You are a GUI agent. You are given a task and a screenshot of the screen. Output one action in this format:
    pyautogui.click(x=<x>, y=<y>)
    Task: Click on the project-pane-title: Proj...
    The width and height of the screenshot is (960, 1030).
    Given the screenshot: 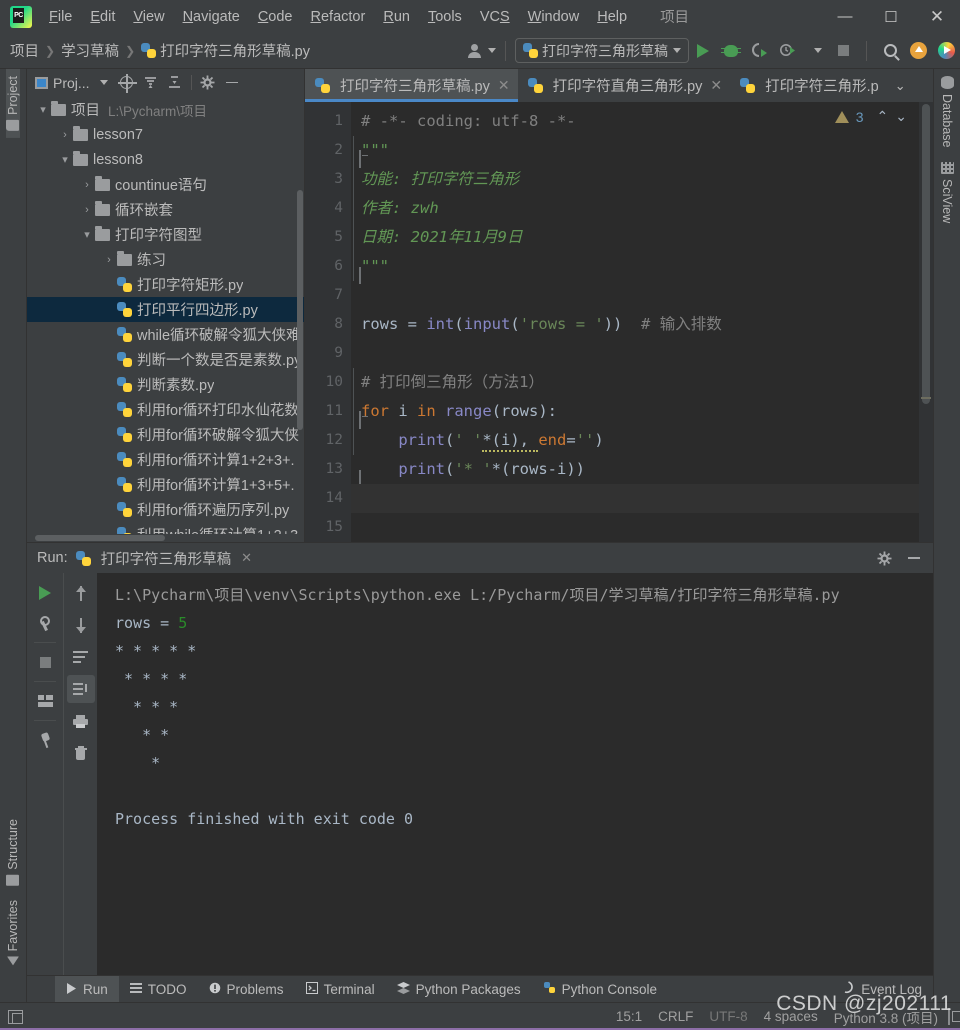 What is the action you would take?
    pyautogui.click(x=71, y=83)
    